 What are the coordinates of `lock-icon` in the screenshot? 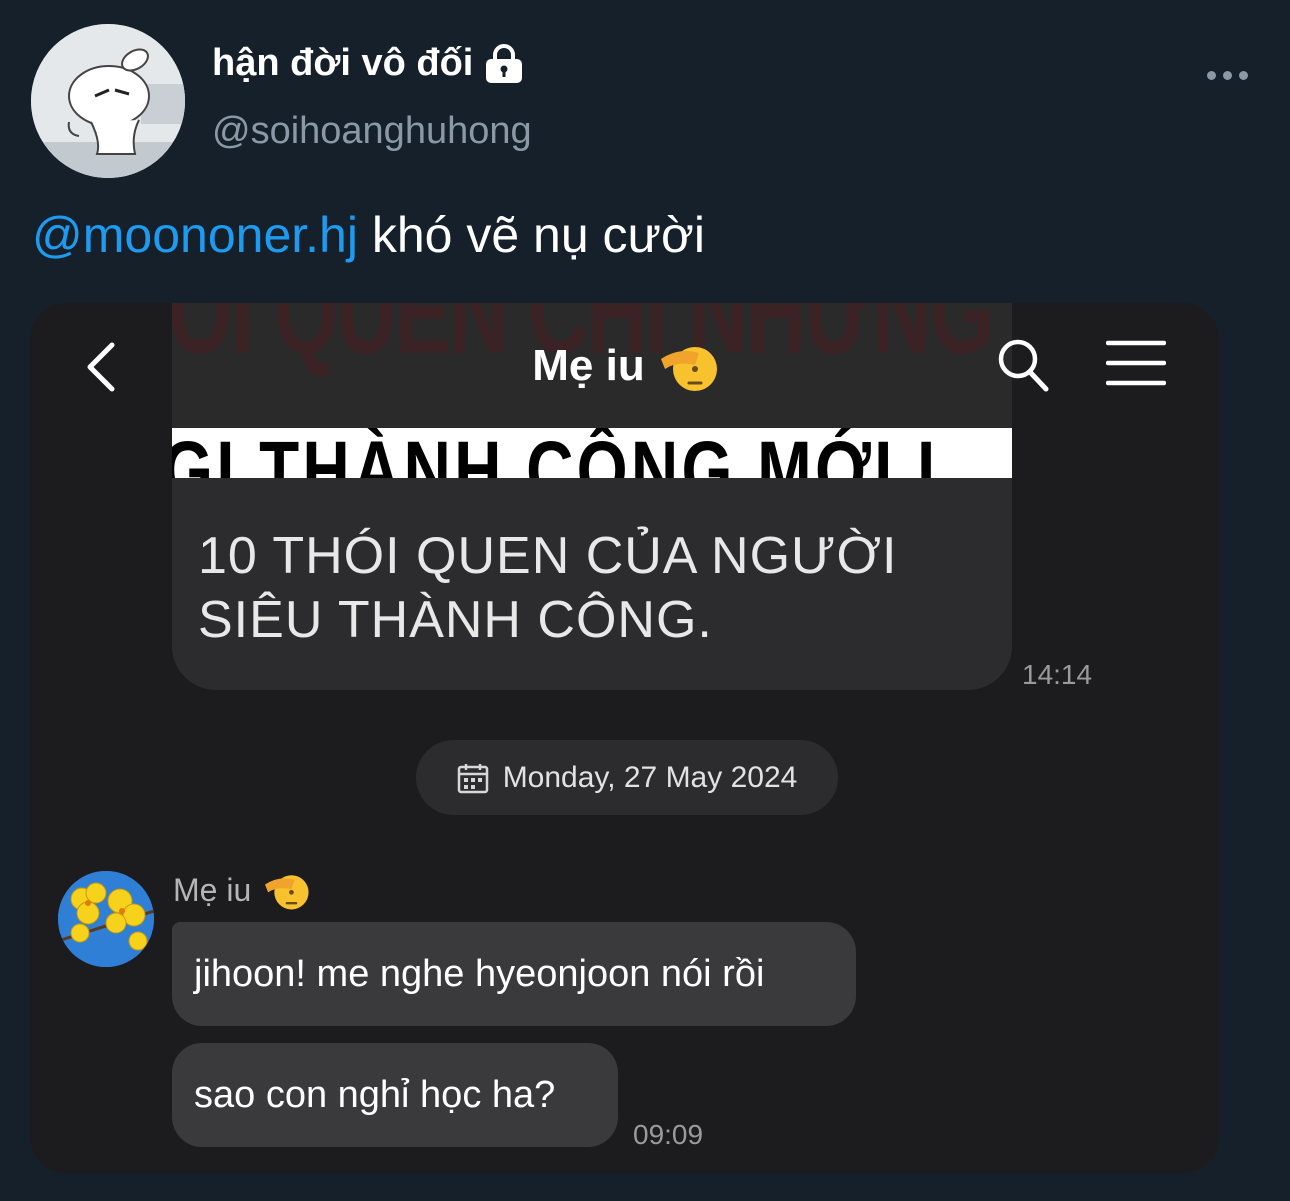 It's located at (504, 63).